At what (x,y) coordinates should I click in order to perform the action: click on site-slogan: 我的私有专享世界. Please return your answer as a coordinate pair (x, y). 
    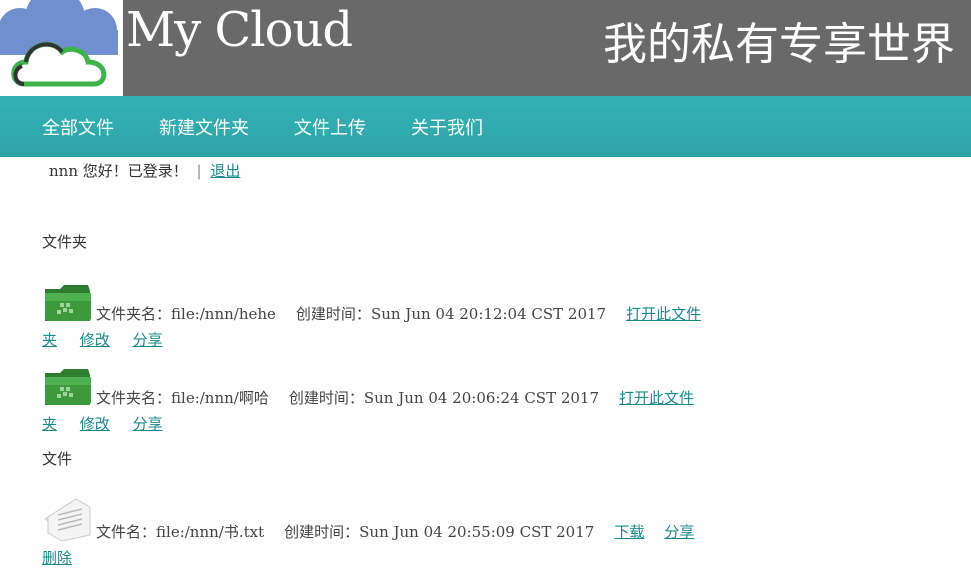
    Looking at the image, I should click on (779, 44).